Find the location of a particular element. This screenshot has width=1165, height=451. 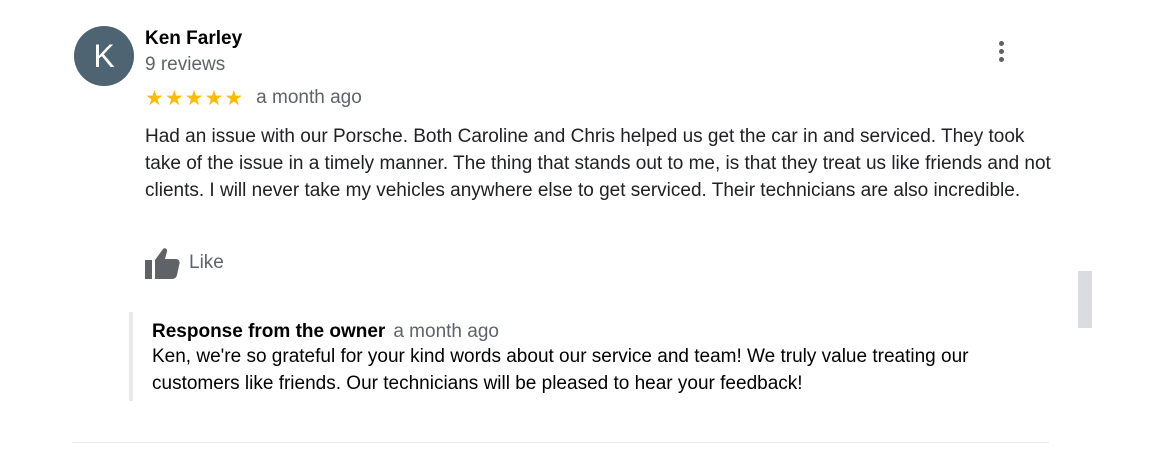

avatar: K is located at coordinates (104, 56).